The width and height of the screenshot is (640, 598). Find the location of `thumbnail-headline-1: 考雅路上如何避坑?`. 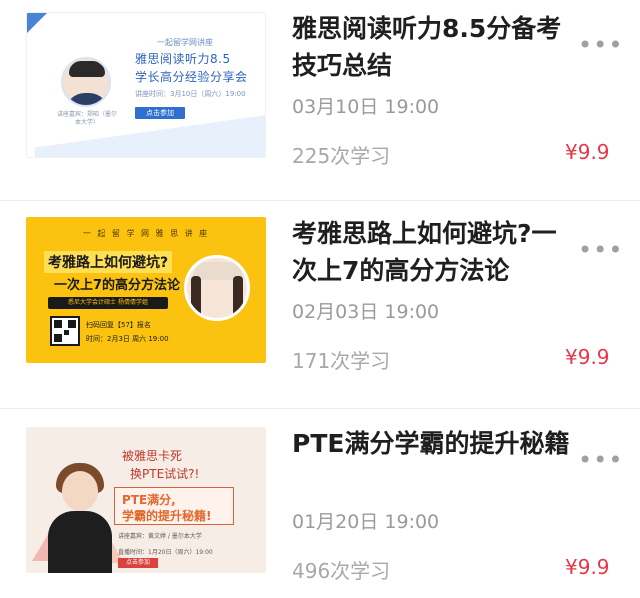

thumbnail-headline-1: 考雅路上如何避坑? is located at coordinates (108, 262).